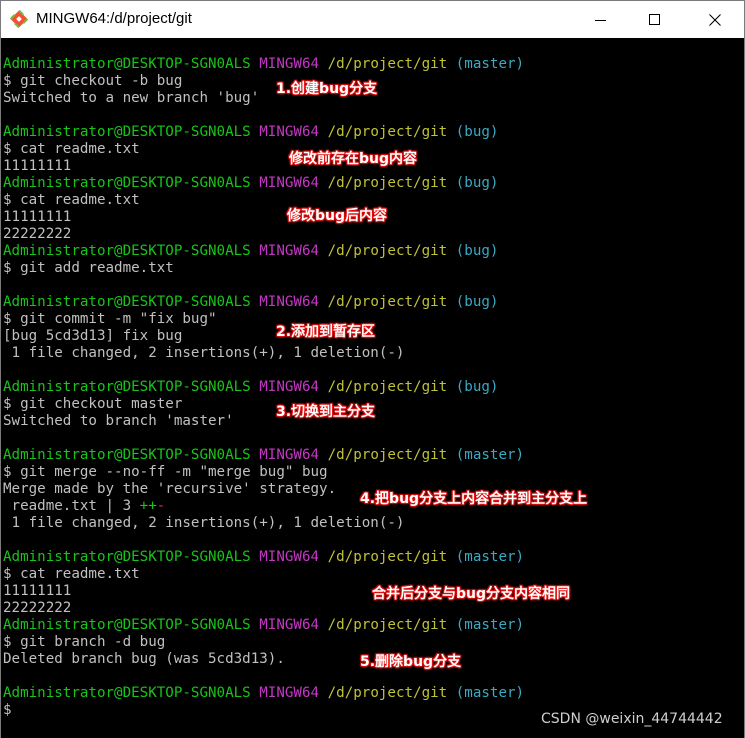 The width and height of the screenshot is (745, 738). What do you see at coordinates (19, 19) in the screenshot?
I see `git-app-icon` at bounding box center [19, 19].